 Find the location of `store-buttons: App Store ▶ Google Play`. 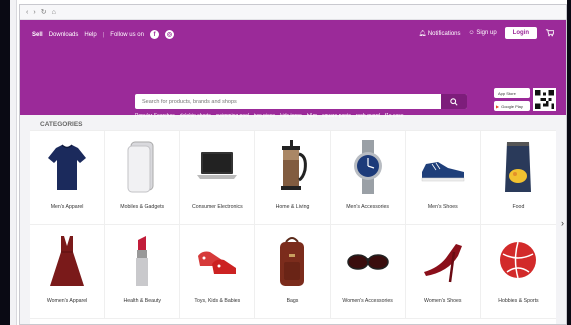

store-buttons: App Store ▶ Google Play is located at coordinates (512, 99).